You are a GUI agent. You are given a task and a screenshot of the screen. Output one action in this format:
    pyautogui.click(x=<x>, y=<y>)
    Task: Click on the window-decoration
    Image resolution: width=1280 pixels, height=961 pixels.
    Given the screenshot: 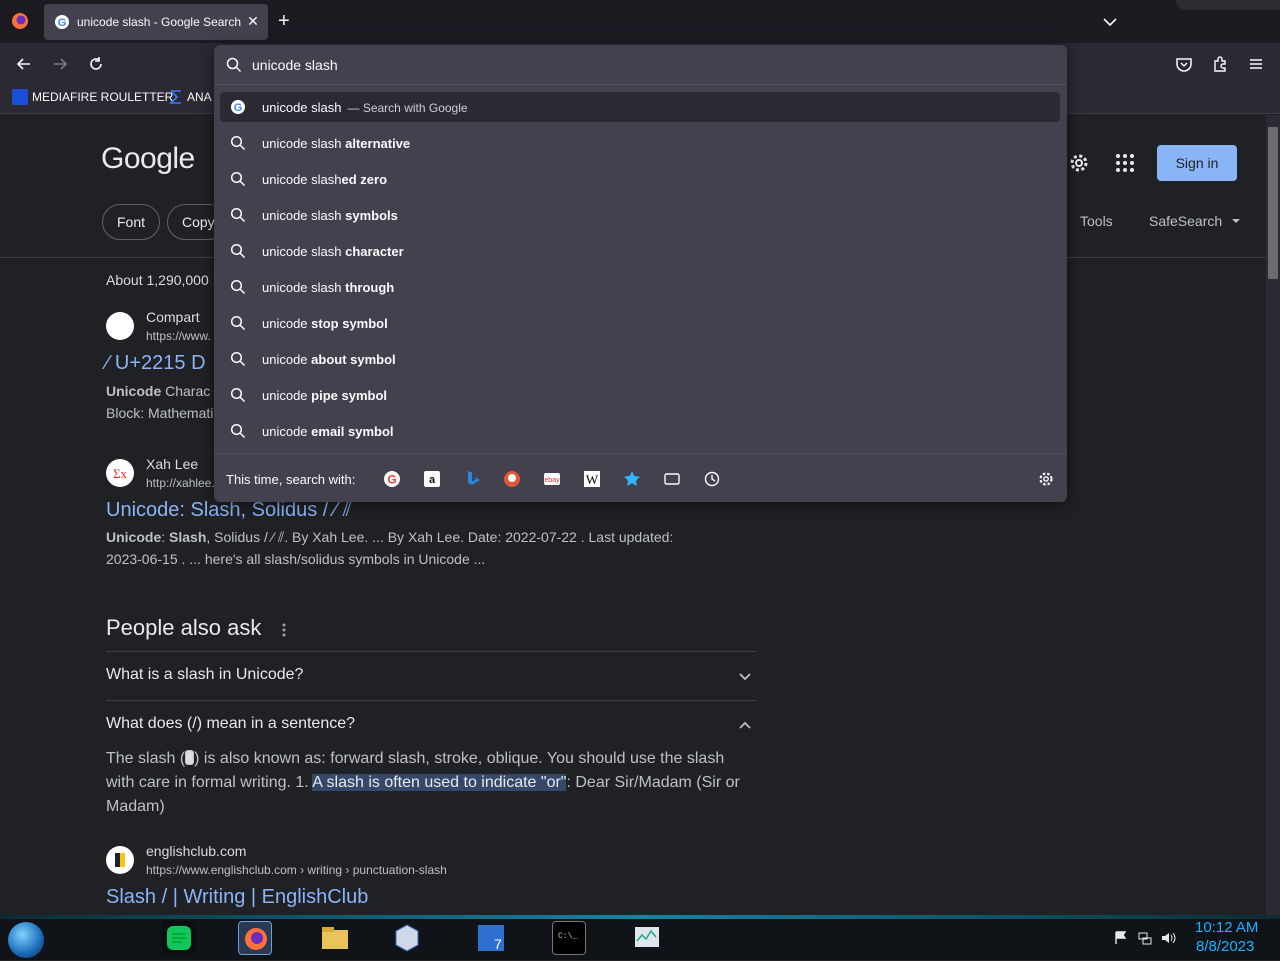 What is the action you would take?
    pyautogui.click(x=1228, y=5)
    